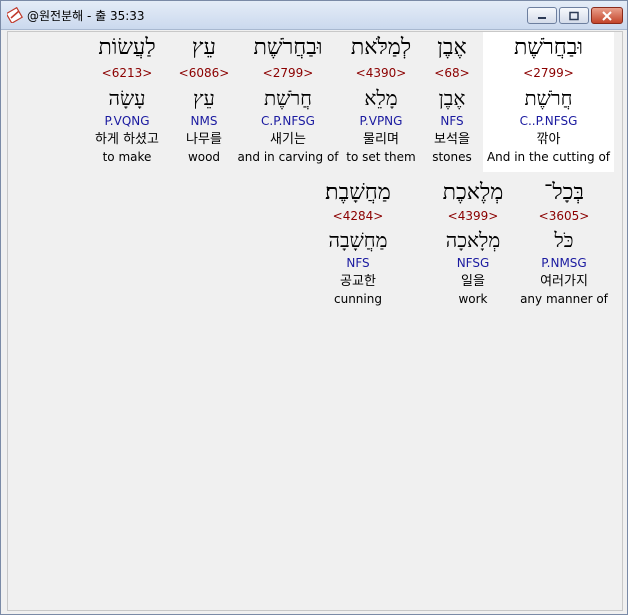 The height and width of the screenshot is (615, 628). I want to click on morphology-code: P.VQNG, so click(127, 121).